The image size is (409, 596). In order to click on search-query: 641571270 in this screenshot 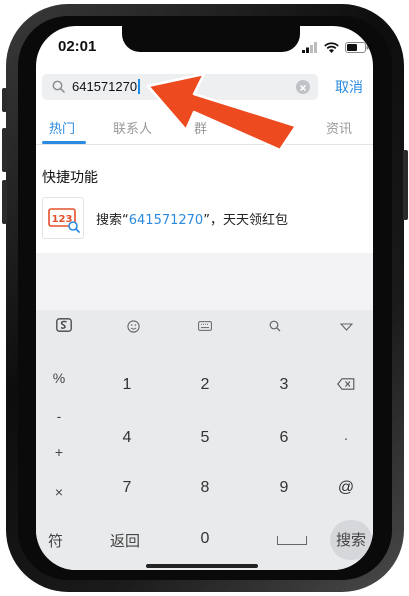, I will do `click(106, 86)`.